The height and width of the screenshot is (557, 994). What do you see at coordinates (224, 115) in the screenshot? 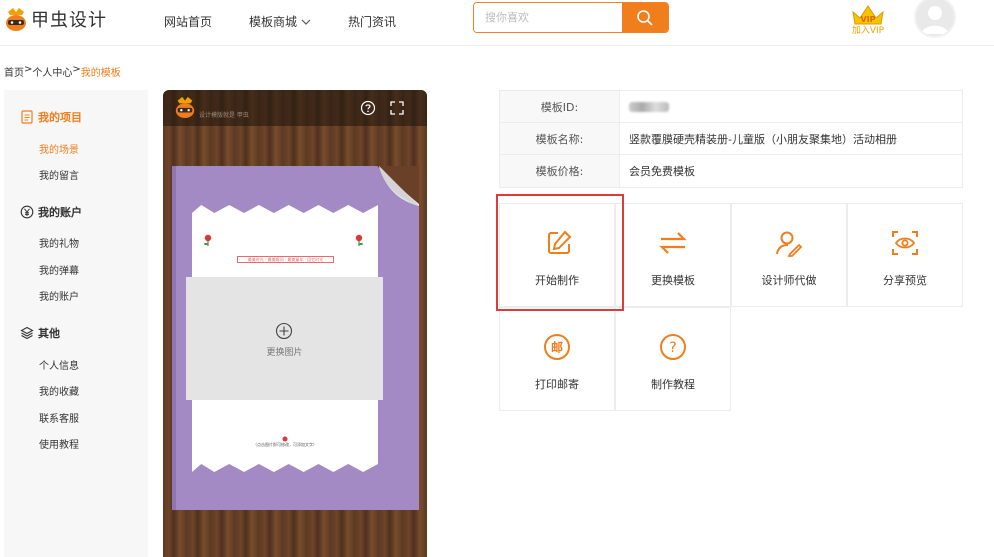
I see `preview-subtitle: 设计模版就是 甲虫` at bounding box center [224, 115].